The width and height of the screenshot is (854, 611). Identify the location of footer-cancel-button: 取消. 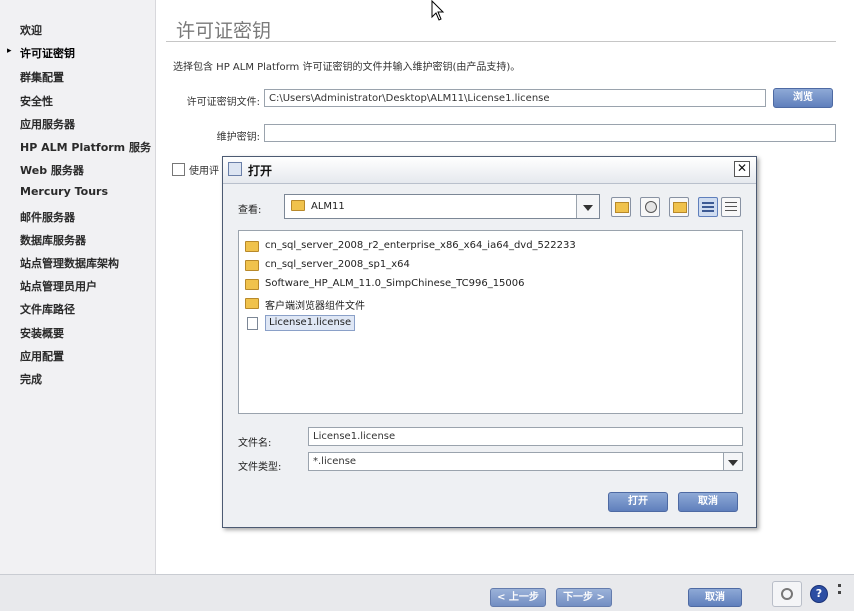
(715, 597).